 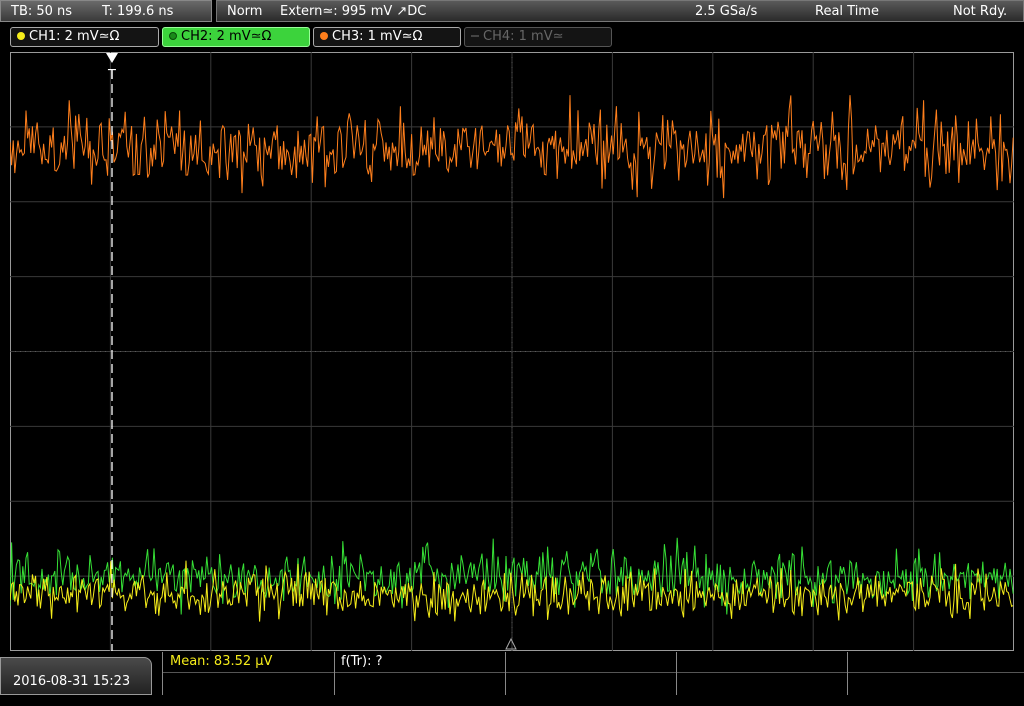 I want to click on mean-measurement: Mean: 83.52 µV, so click(x=221, y=661).